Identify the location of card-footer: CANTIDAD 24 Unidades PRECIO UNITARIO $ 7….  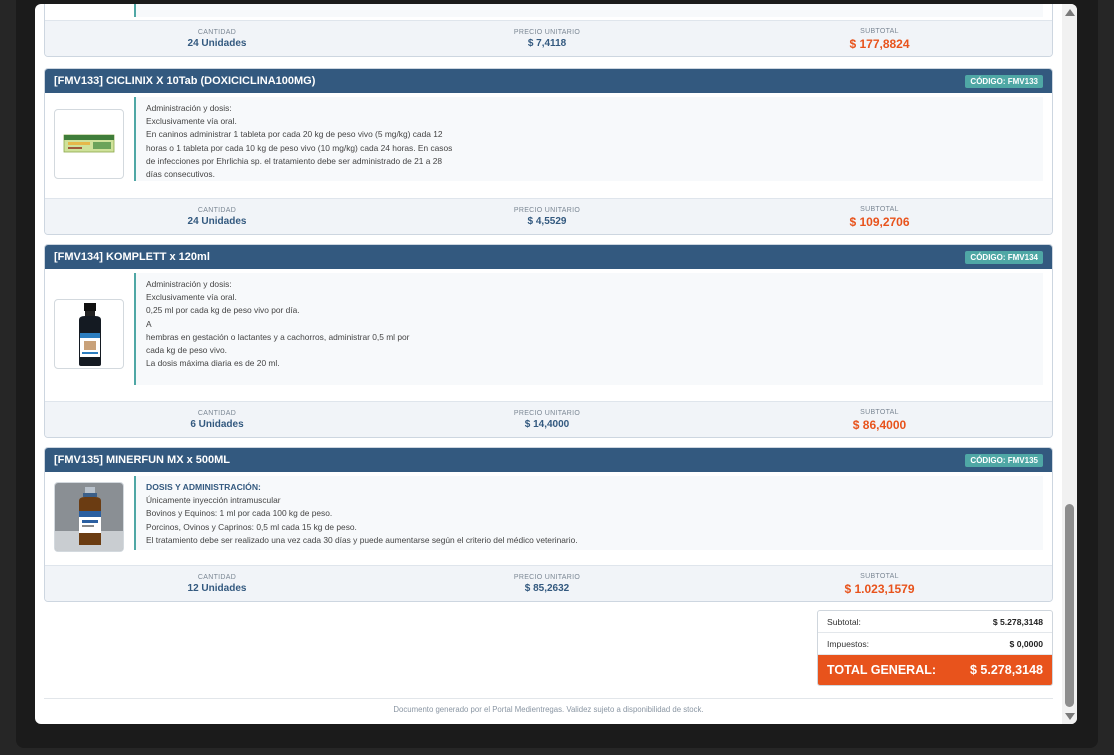
(548, 38).